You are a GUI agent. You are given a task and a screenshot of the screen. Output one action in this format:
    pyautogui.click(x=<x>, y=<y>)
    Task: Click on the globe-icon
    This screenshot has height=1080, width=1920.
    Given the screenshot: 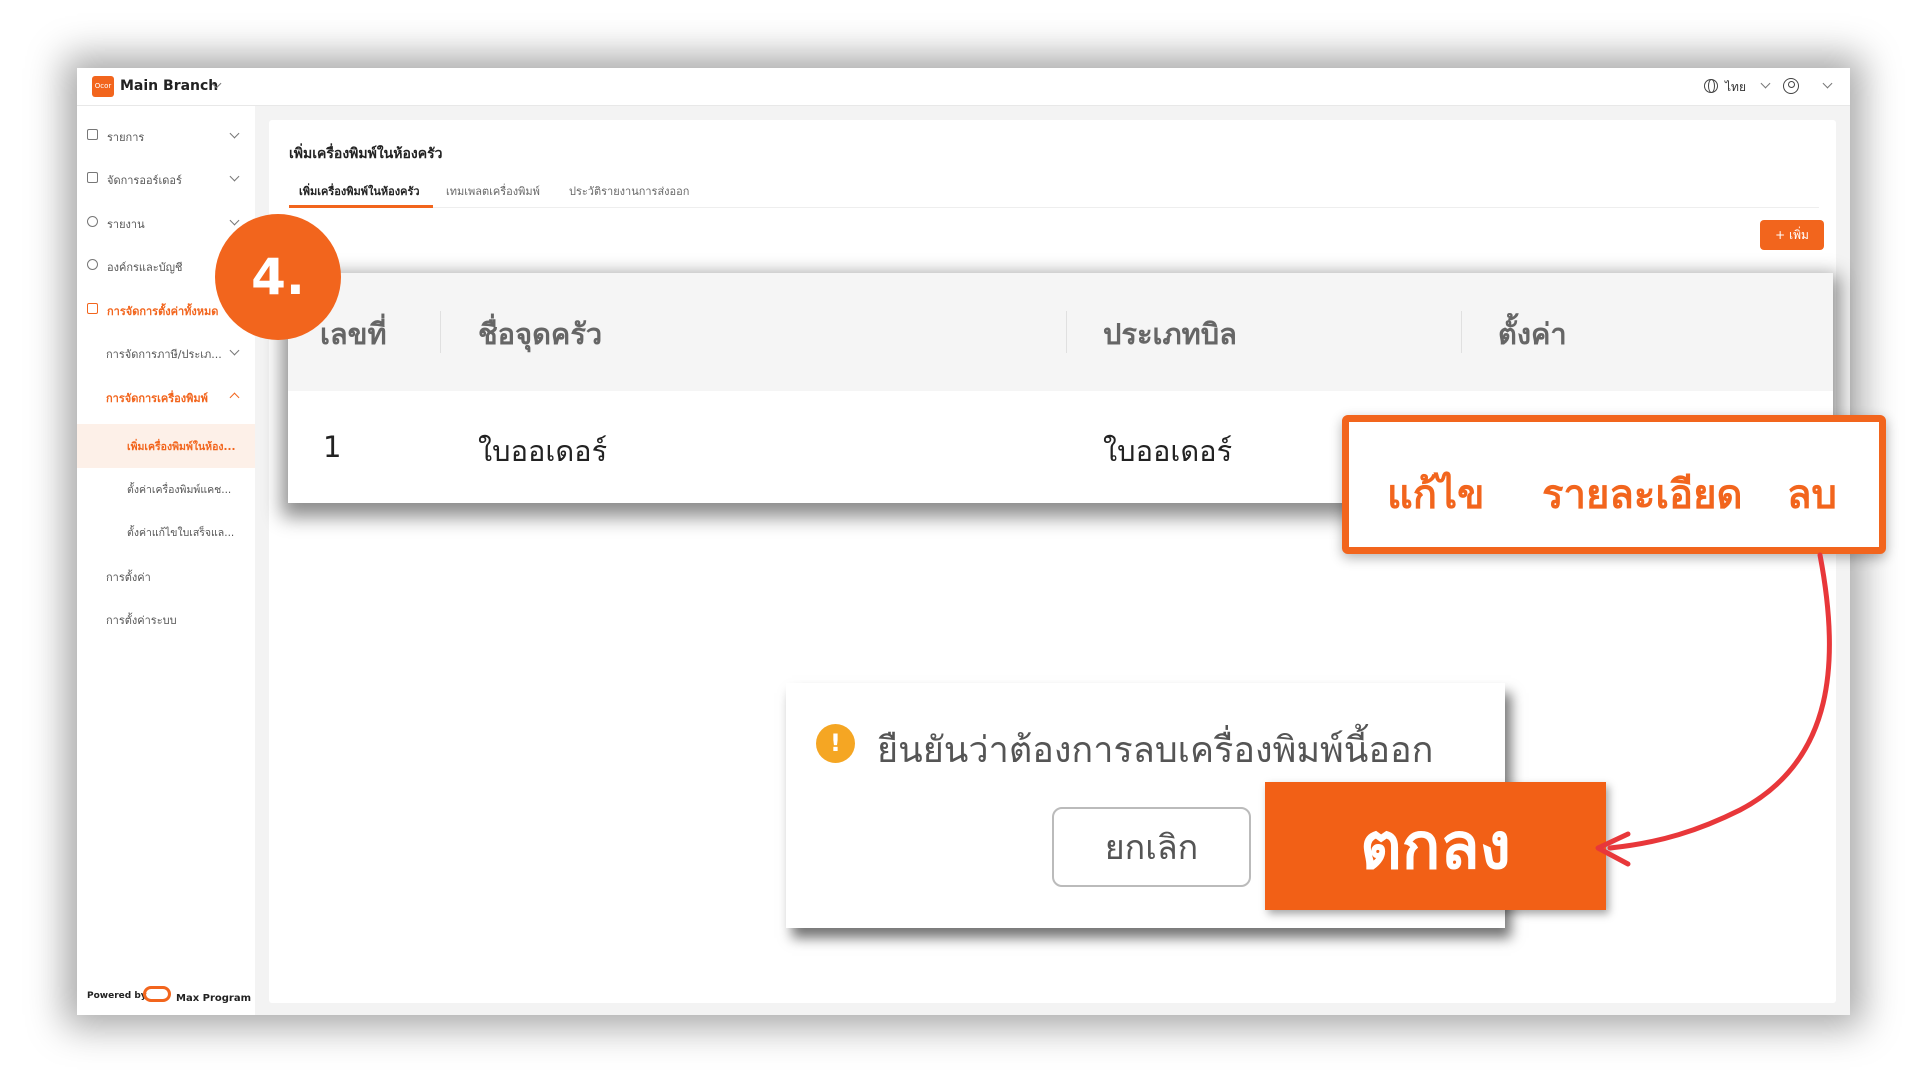 What is the action you would take?
    pyautogui.click(x=1711, y=86)
    